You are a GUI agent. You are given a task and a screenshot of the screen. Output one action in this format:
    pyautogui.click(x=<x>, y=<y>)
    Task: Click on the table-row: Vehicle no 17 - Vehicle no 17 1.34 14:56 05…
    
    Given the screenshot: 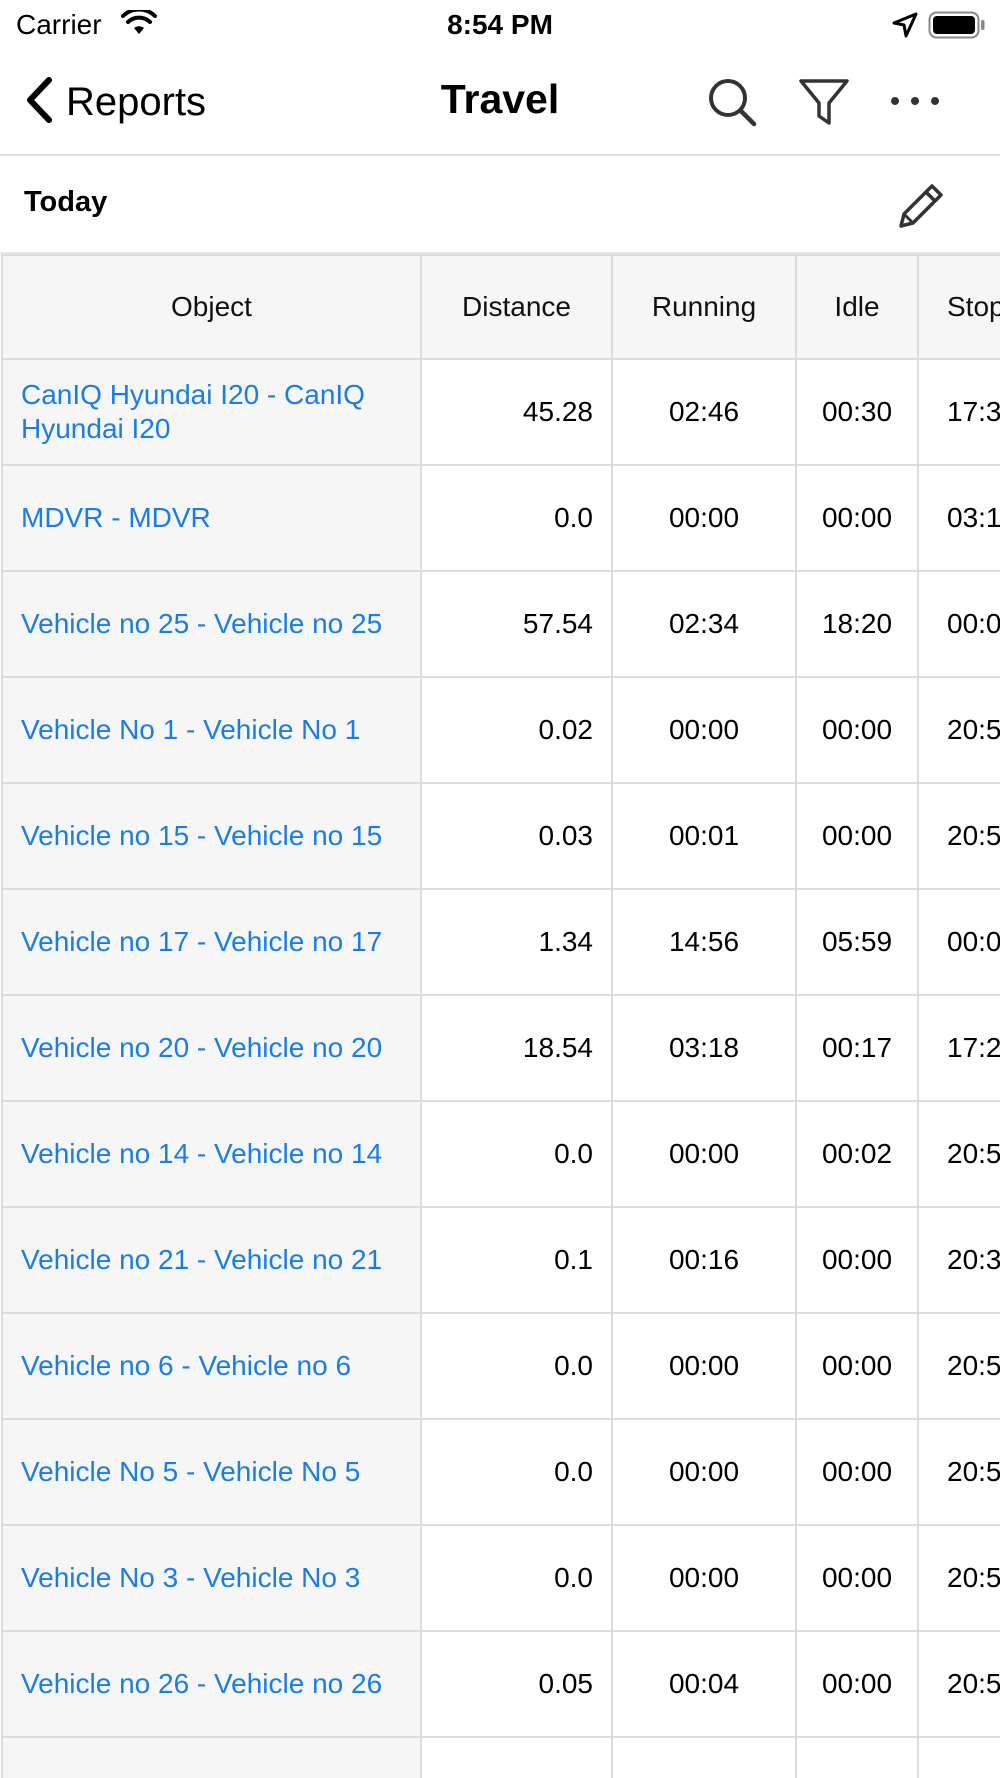 What is the action you would take?
    pyautogui.click(x=500, y=942)
    